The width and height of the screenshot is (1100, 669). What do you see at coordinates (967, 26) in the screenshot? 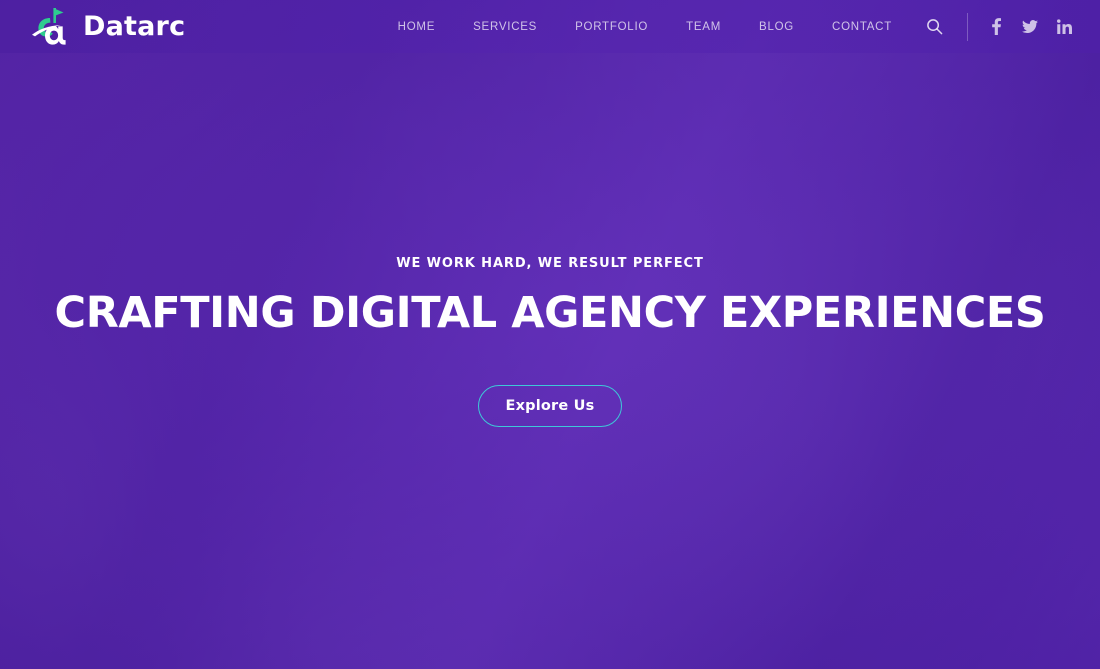
I see `header-divider` at bounding box center [967, 26].